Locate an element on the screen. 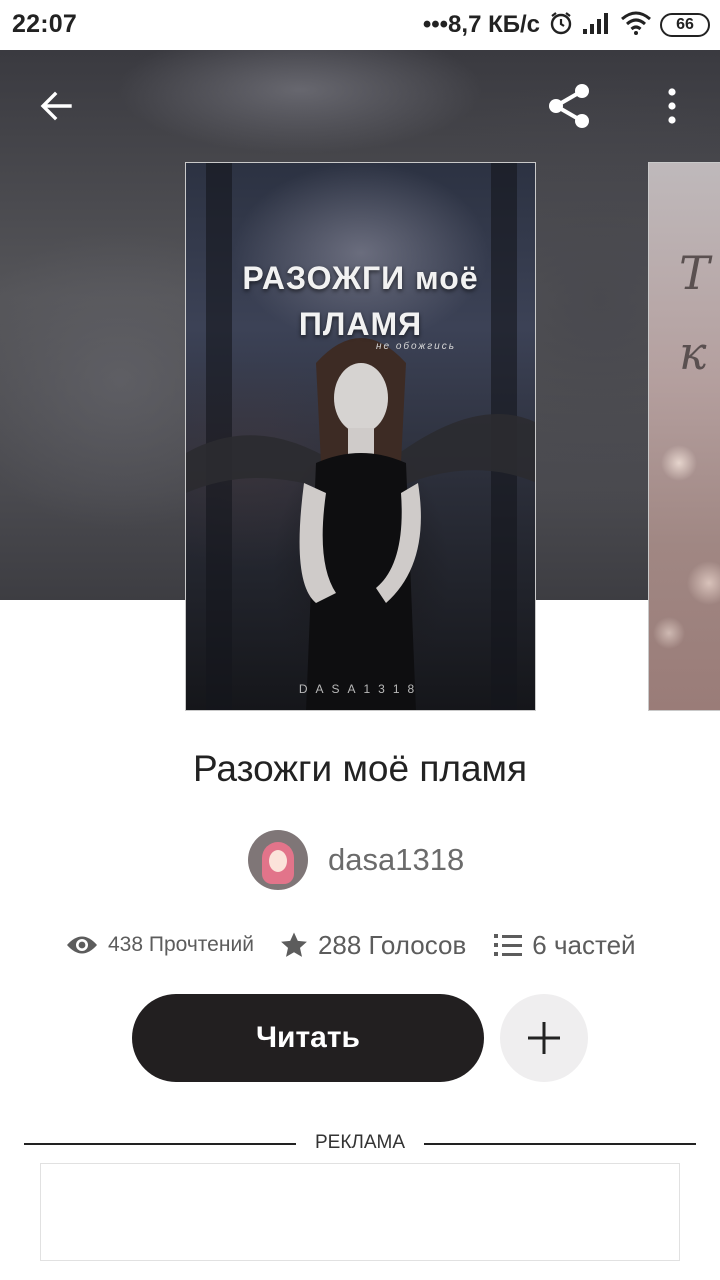  stat-votes: 288 Голосов is located at coordinates (373, 945).